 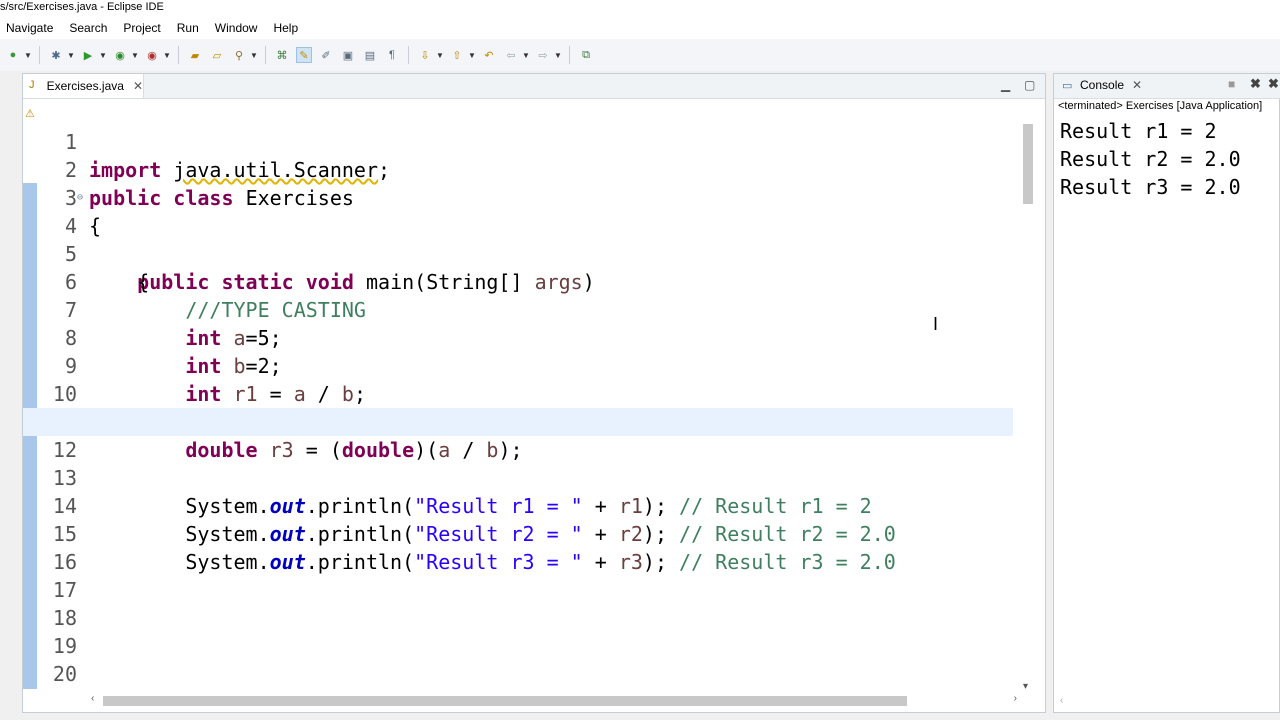 I want to click on search-icon: ⚲, so click(x=239, y=55).